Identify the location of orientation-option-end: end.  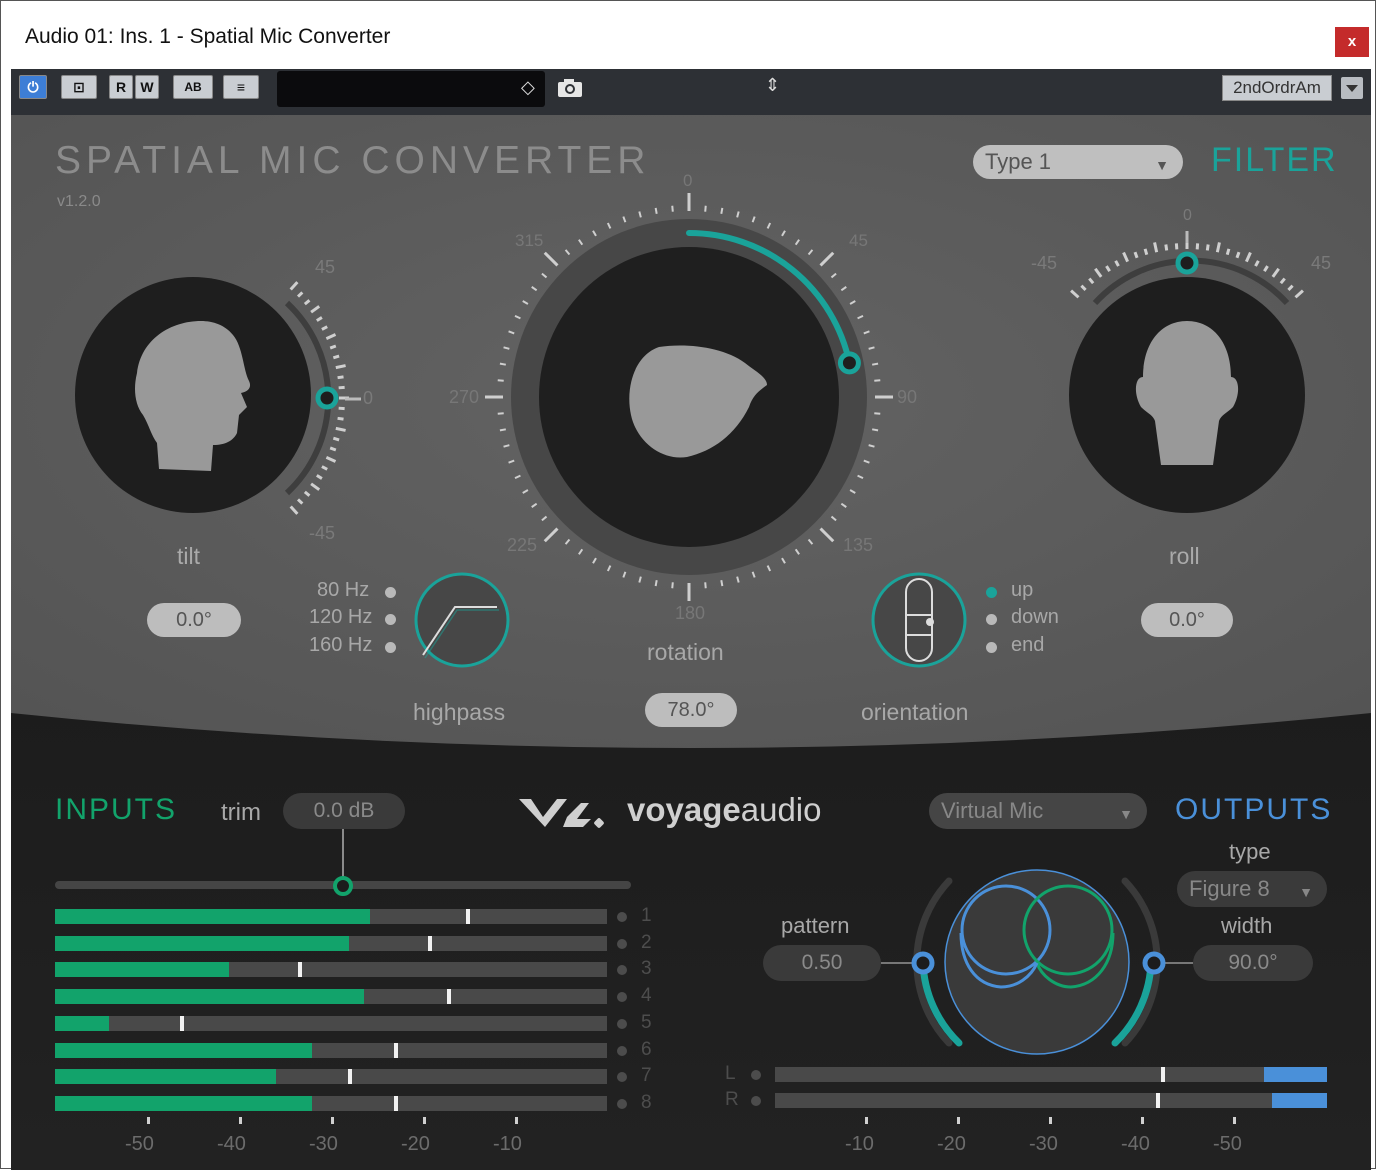
(1027, 645).